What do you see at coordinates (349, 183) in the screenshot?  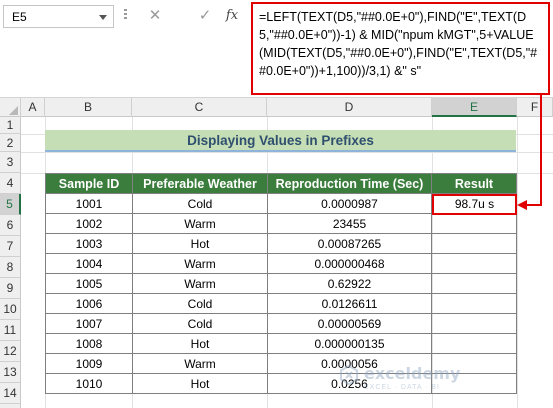 I see `header-reproduction-time: Reproduction Time (Sec)` at bounding box center [349, 183].